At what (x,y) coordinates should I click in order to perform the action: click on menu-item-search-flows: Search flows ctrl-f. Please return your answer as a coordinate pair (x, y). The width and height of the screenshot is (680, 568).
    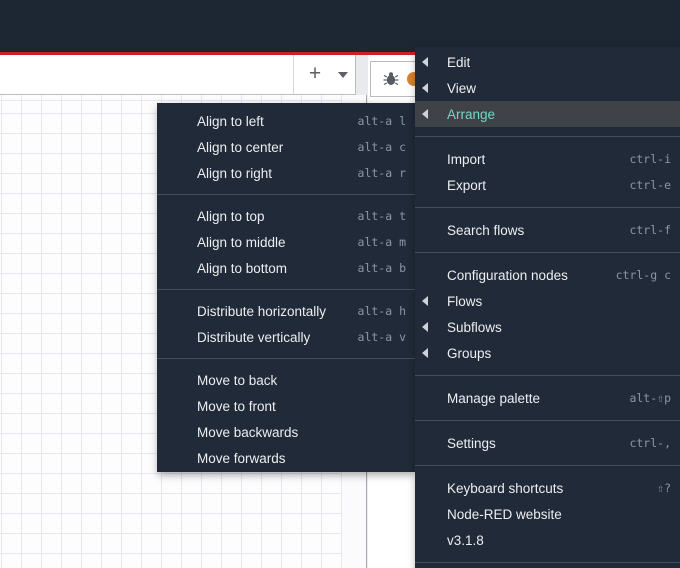
    Looking at the image, I should click on (547, 230).